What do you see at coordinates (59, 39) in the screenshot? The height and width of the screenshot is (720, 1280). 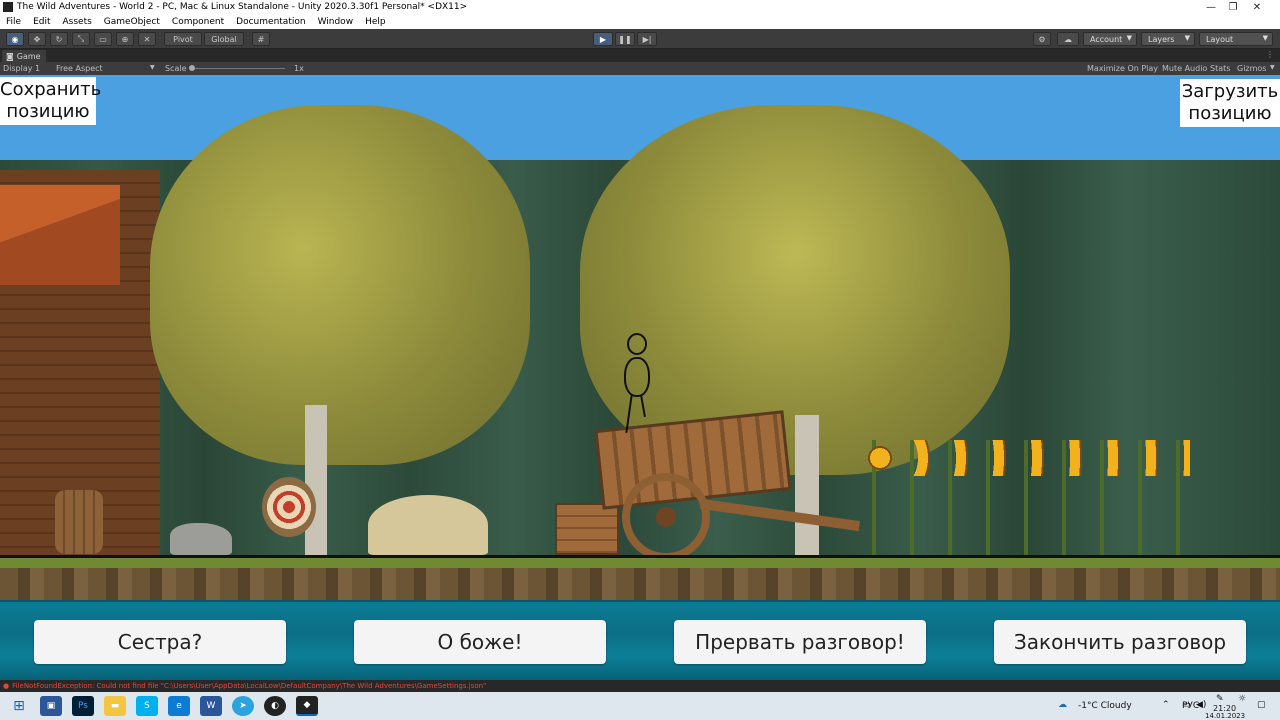 I see `rotate-tool-button: ↻` at bounding box center [59, 39].